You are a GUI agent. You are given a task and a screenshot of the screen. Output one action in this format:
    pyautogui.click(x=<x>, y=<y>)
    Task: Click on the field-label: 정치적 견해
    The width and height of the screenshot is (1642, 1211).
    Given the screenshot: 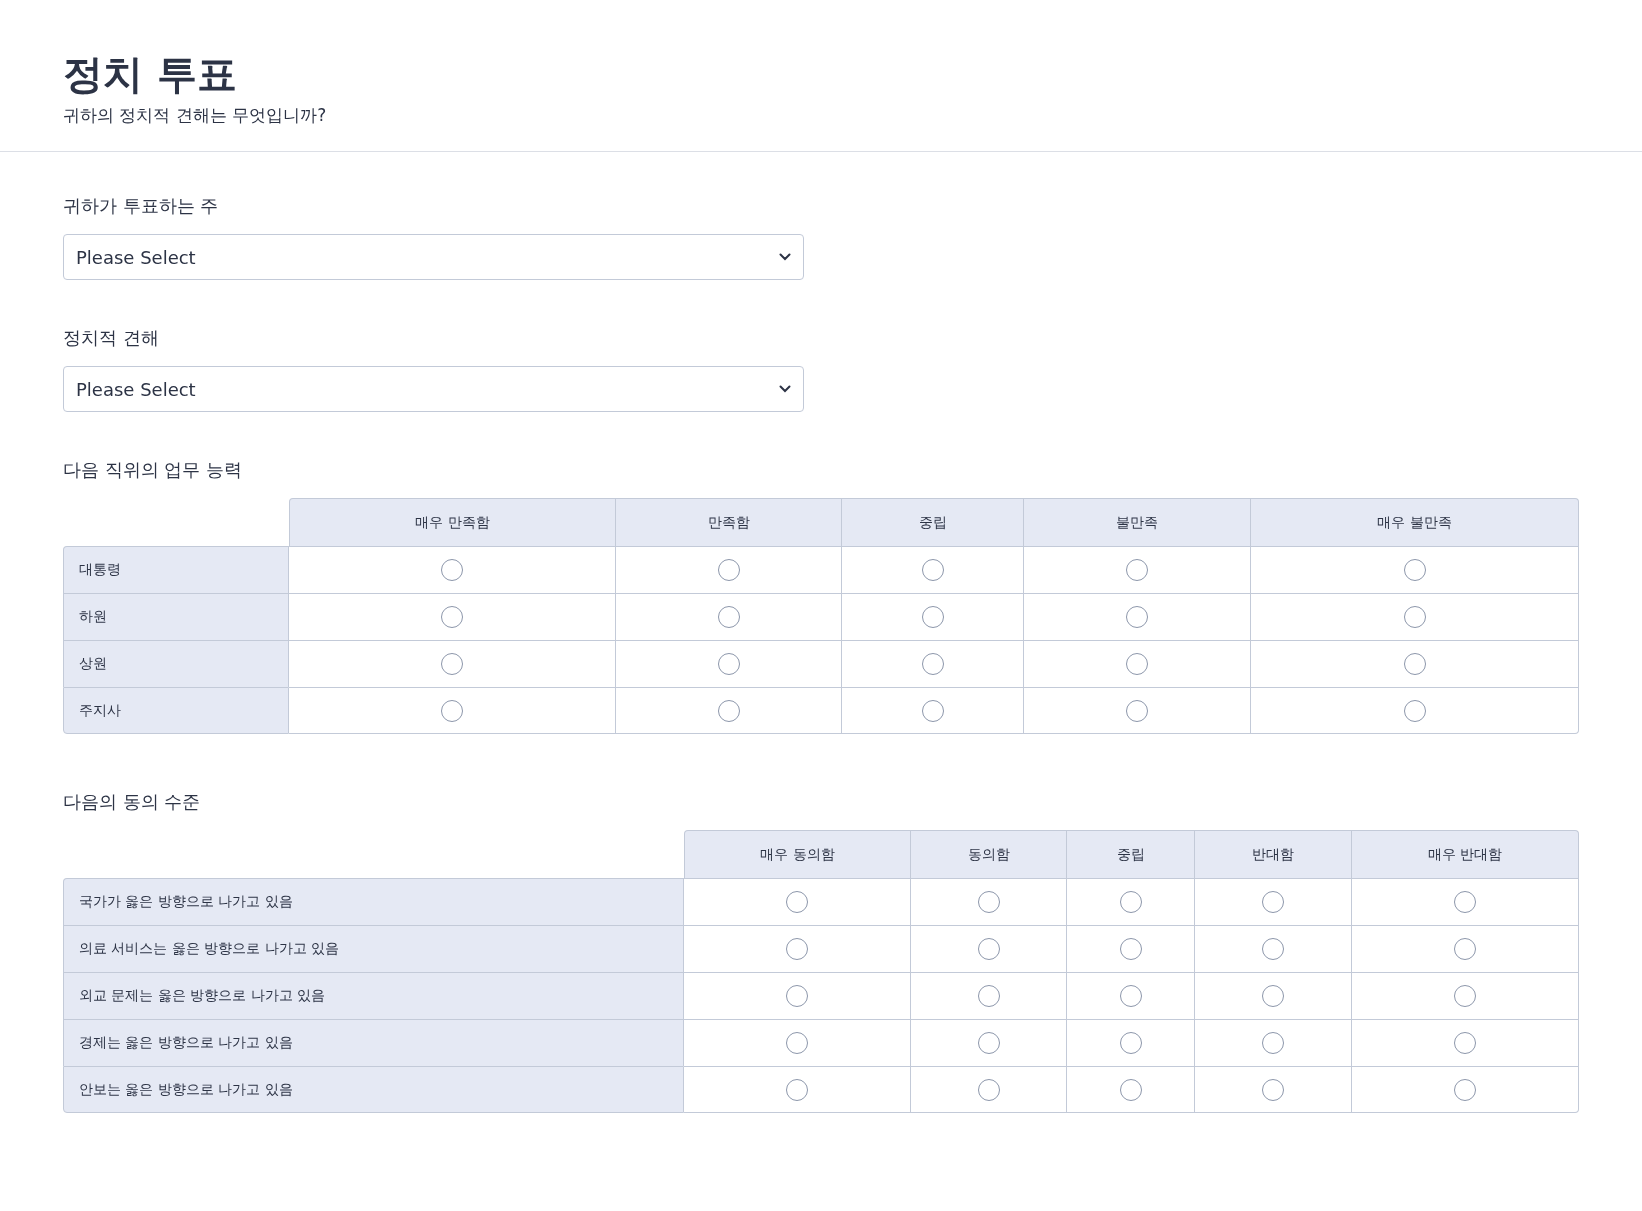 What is the action you would take?
    pyautogui.click(x=111, y=338)
    